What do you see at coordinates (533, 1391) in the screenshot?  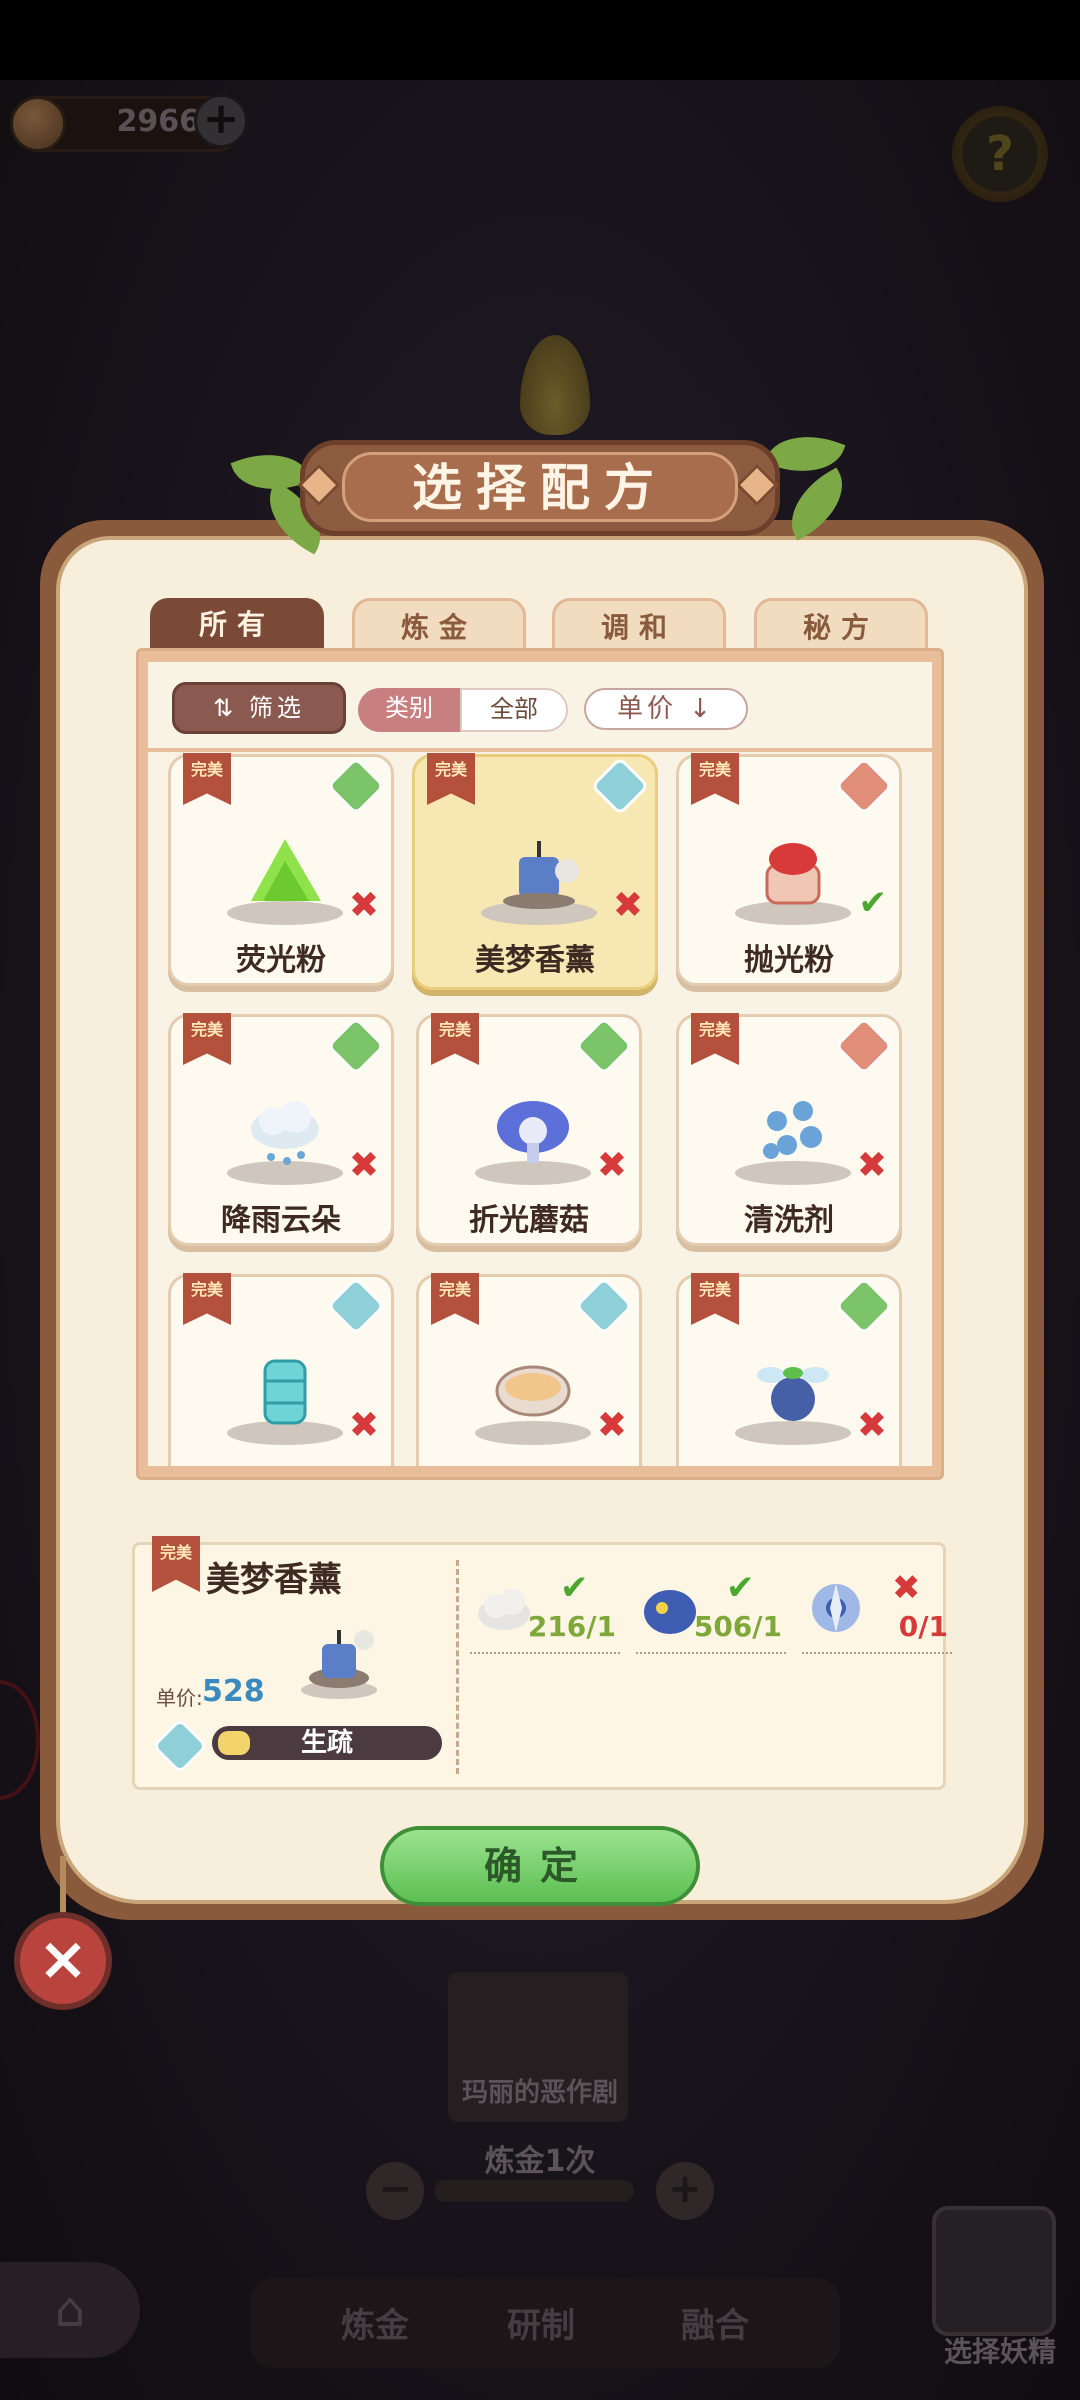 I see `soup-bowl-icon` at bounding box center [533, 1391].